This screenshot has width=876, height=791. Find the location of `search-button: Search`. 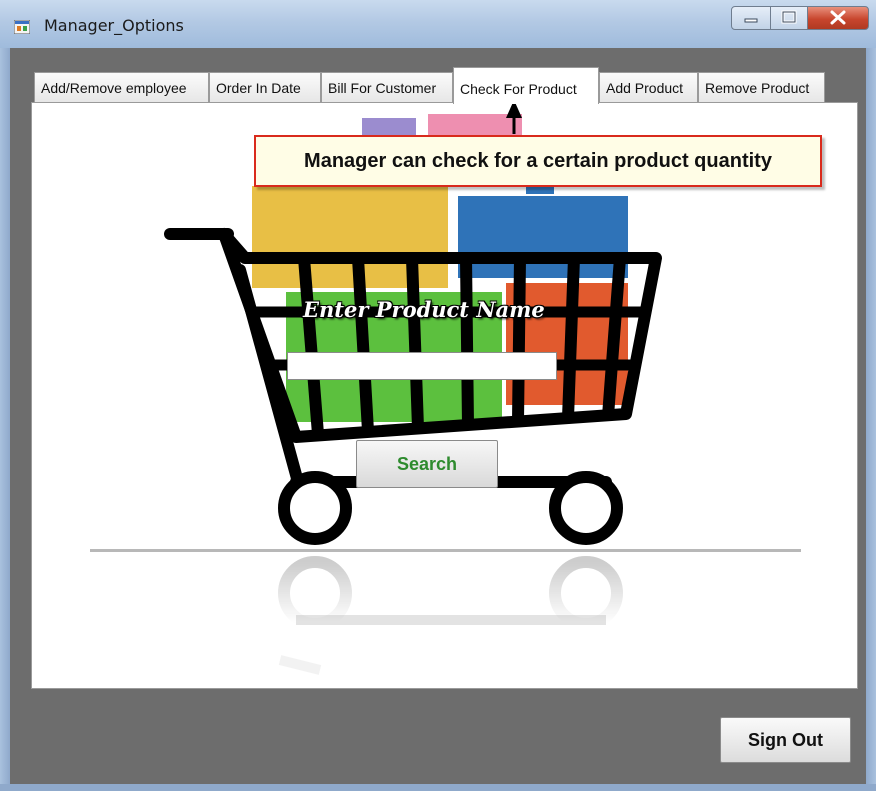

search-button: Search is located at coordinates (427, 464).